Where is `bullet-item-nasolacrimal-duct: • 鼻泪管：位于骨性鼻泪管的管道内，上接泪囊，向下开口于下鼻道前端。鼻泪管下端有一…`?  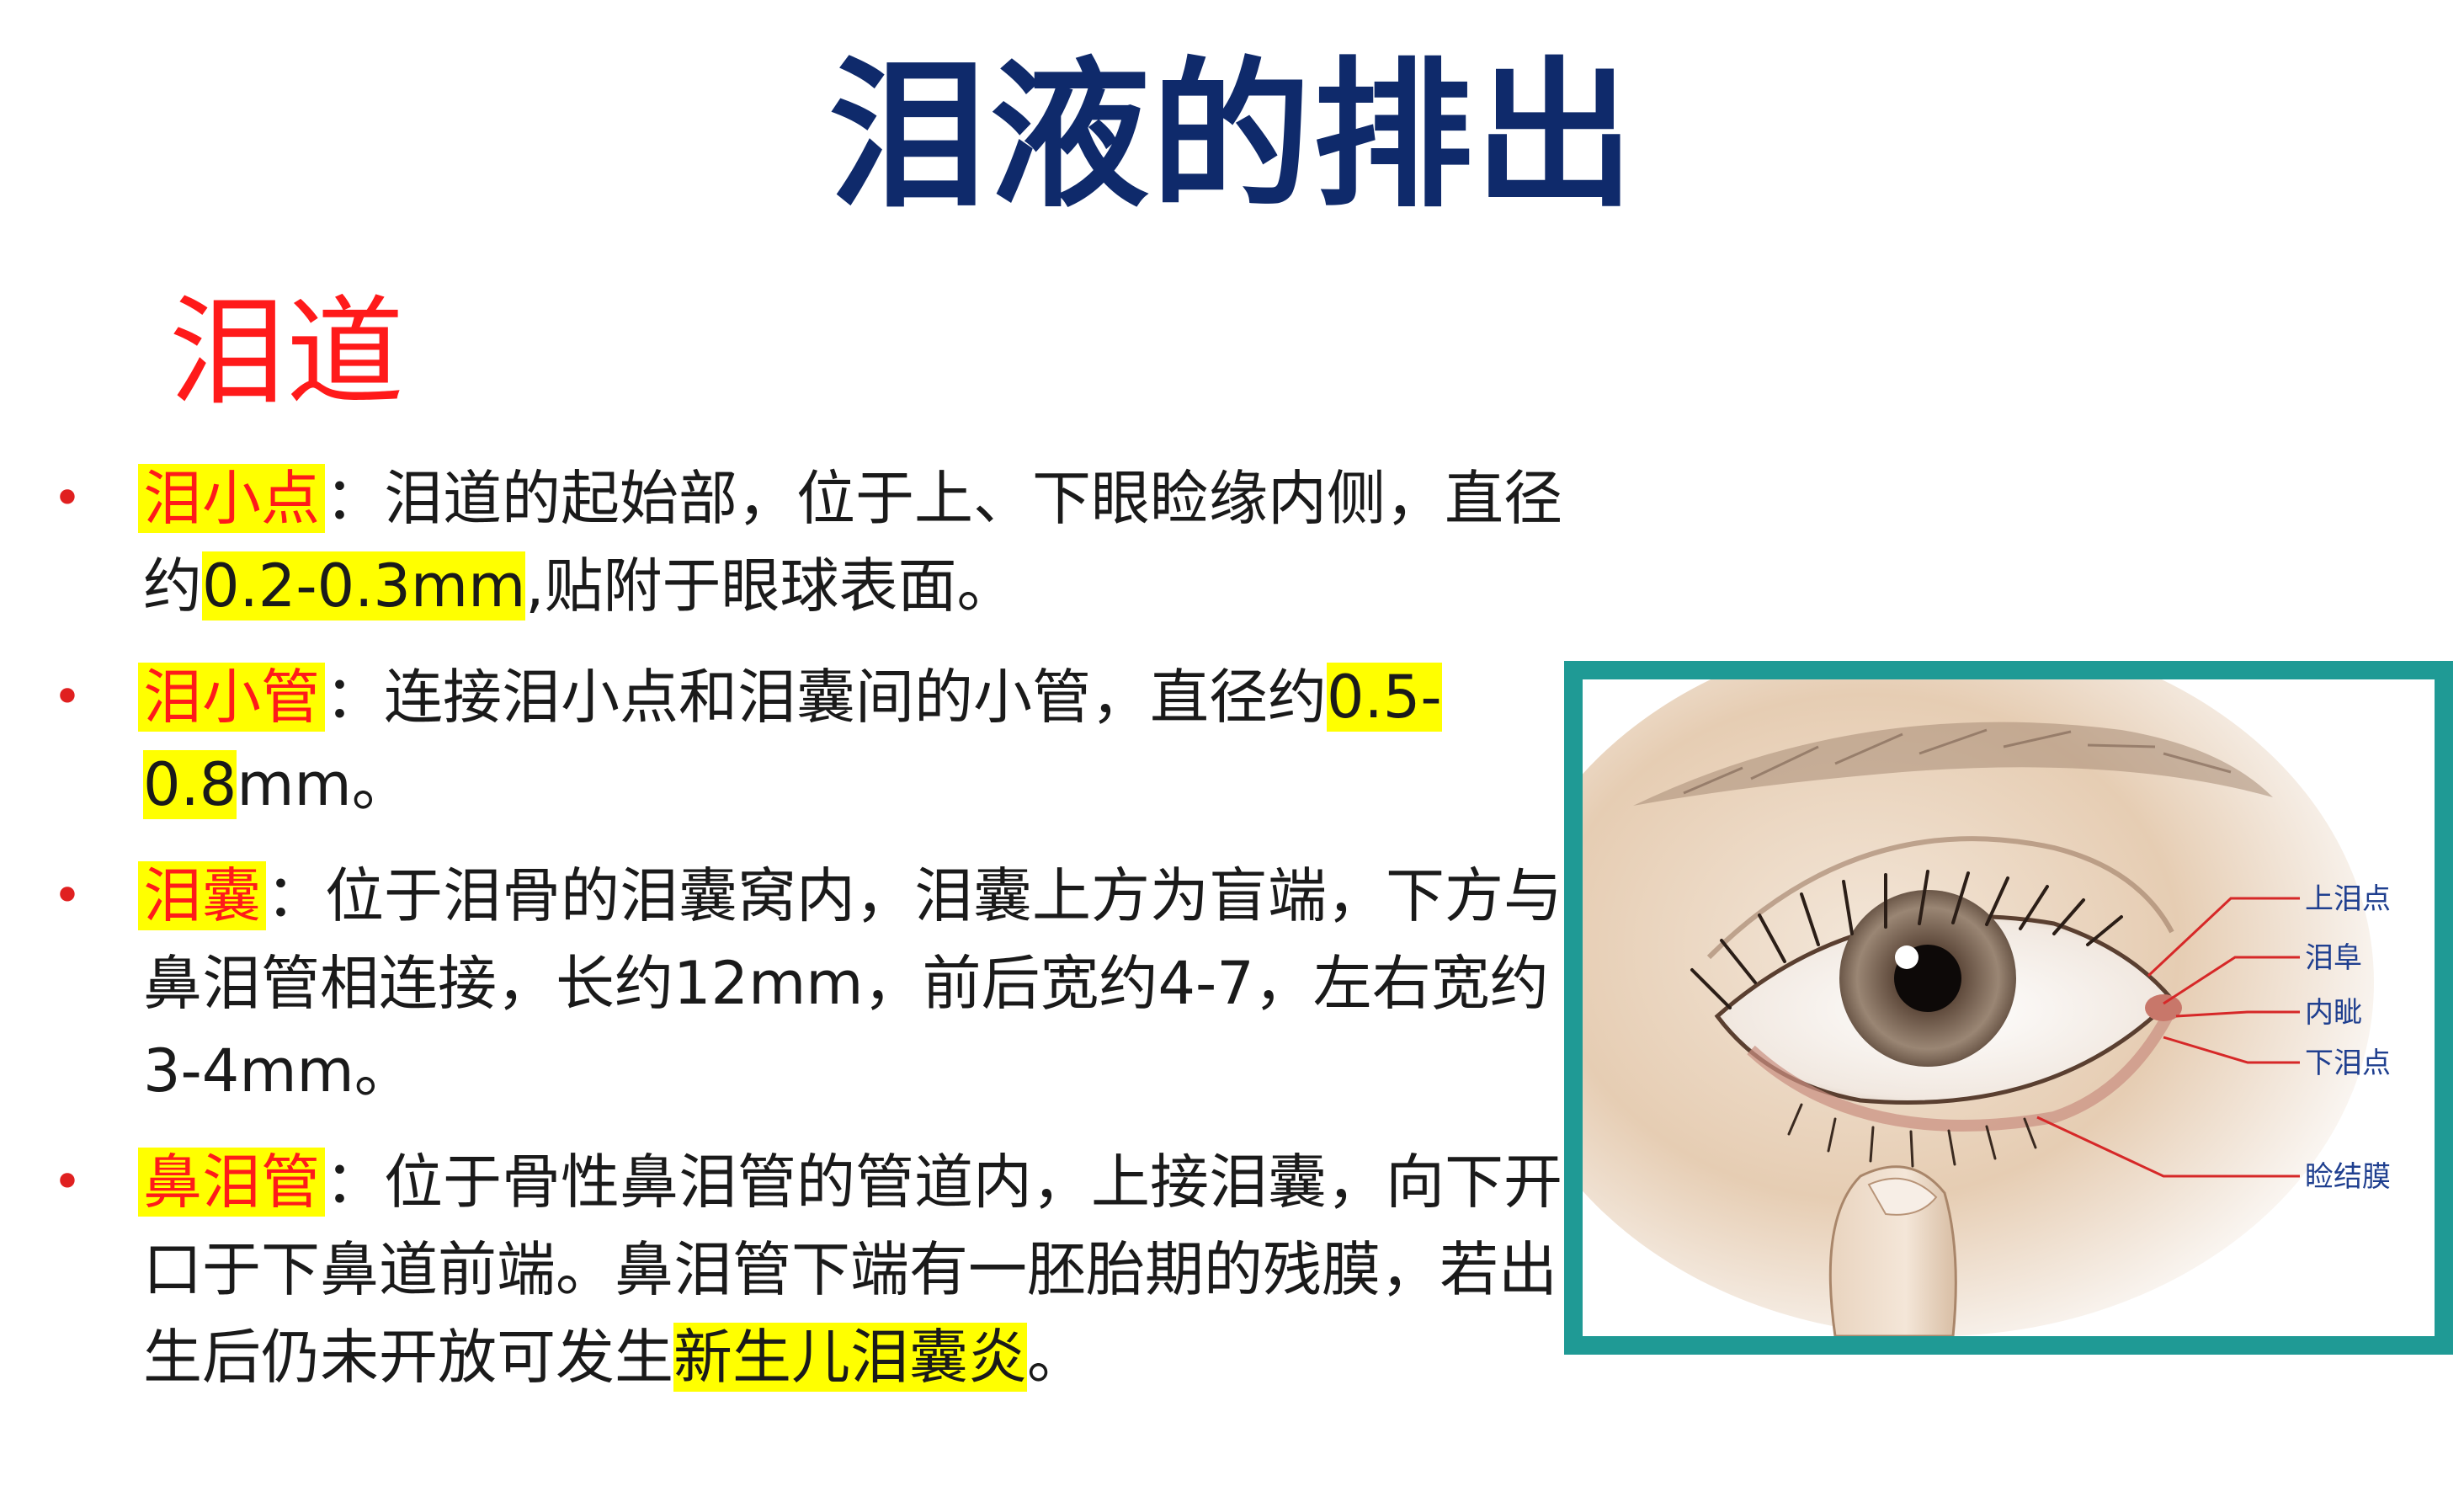 bullet-item-nasolacrimal-duct: • 鼻泪管：位于骨性鼻泪管的管道内，上接泪囊，向下开口于下鼻道前端。鼻泪管下端有一… is located at coordinates (816, 1269).